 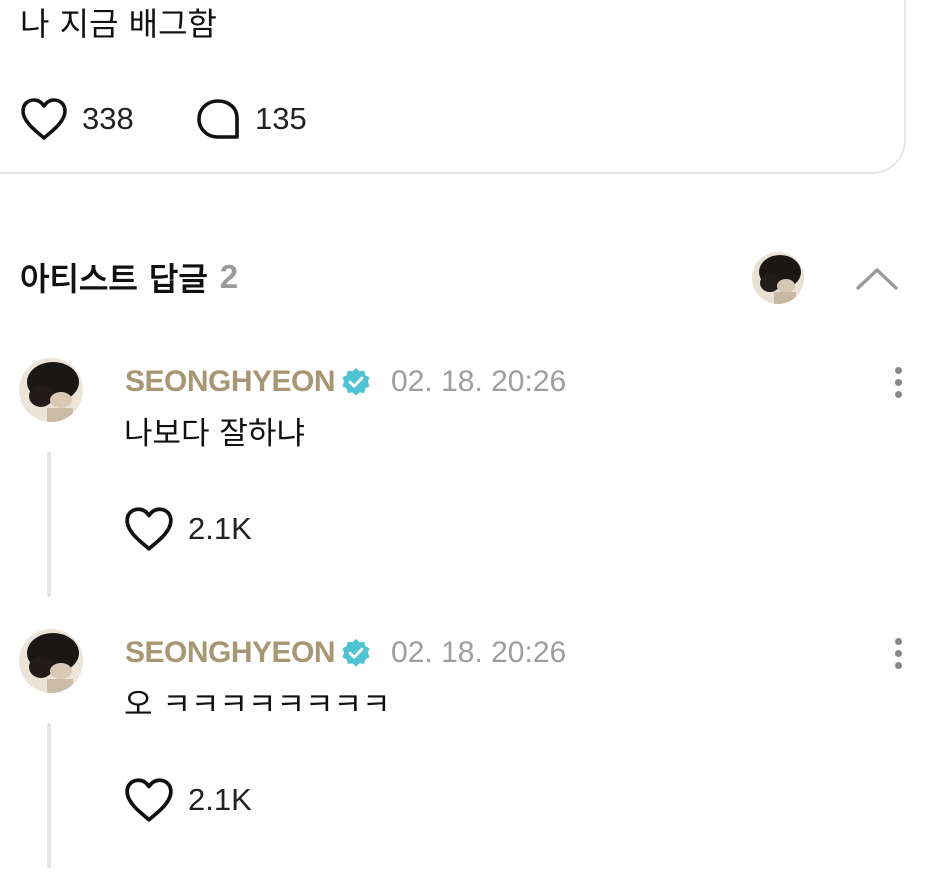 I want to click on artist-replies-header: 아티스트 답글 2, so click(x=129, y=277).